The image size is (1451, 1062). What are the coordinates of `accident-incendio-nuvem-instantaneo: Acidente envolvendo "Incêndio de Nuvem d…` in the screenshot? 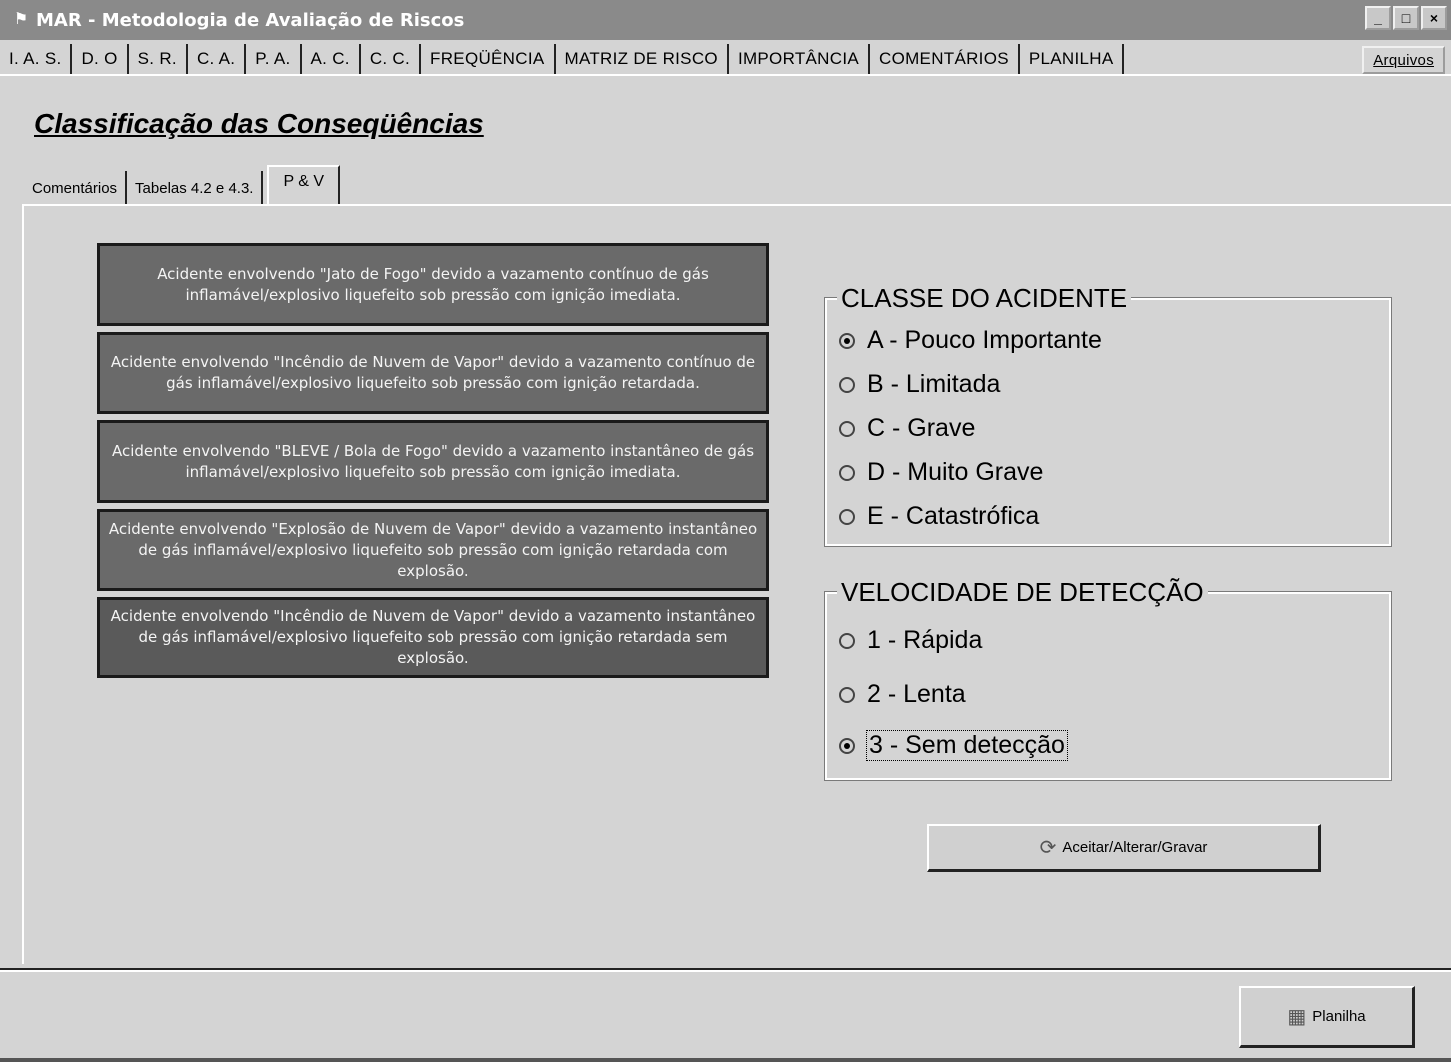 It's located at (433, 637).